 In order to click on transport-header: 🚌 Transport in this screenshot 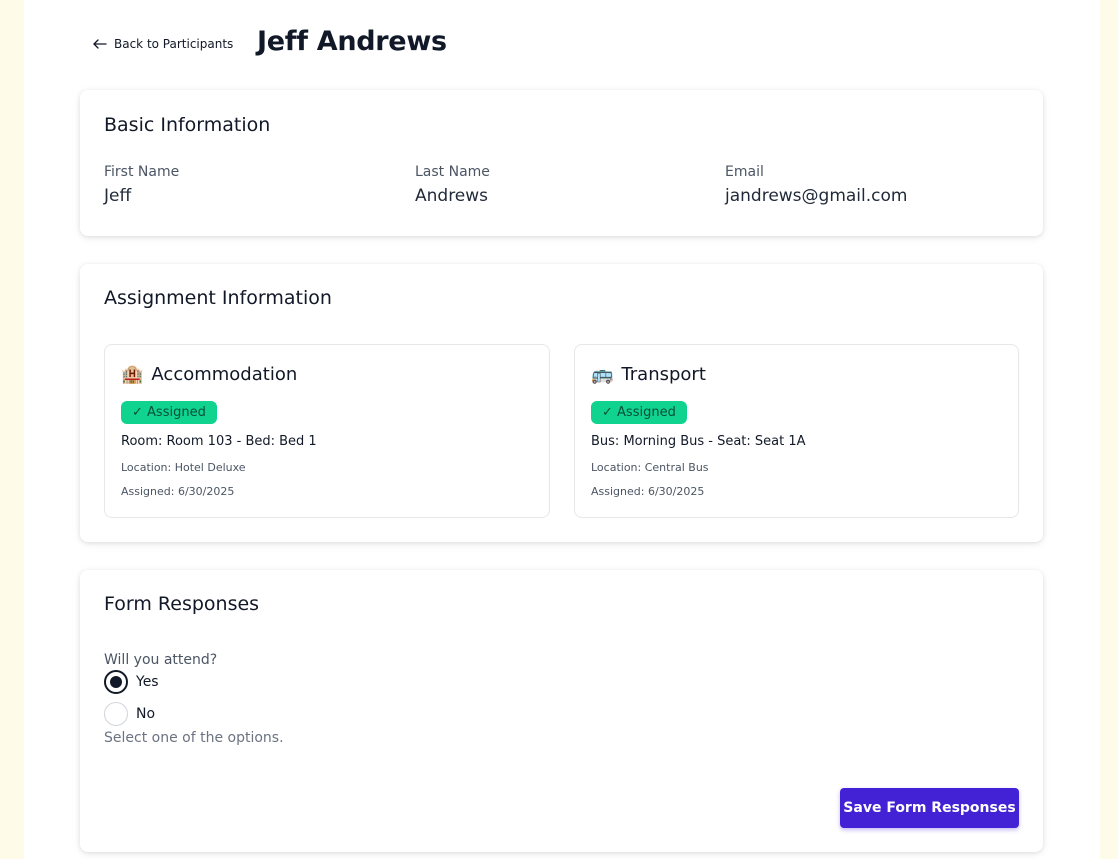, I will do `click(648, 374)`.